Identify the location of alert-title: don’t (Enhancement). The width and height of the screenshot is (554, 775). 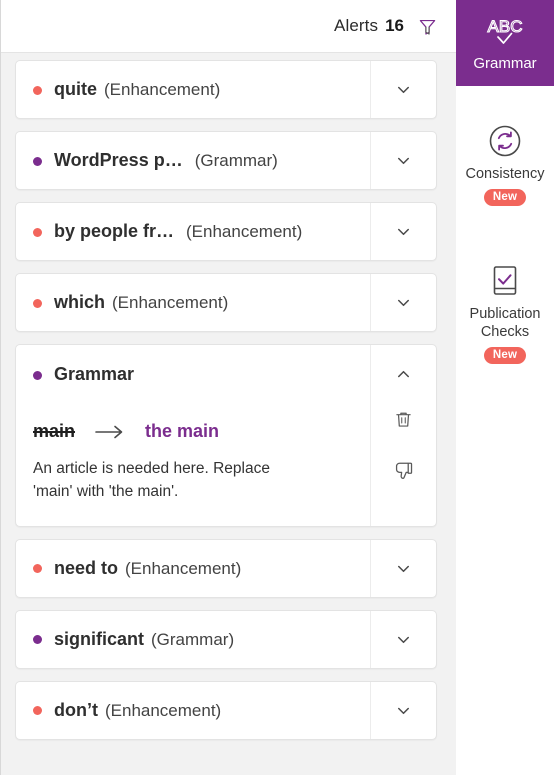
(212, 710).